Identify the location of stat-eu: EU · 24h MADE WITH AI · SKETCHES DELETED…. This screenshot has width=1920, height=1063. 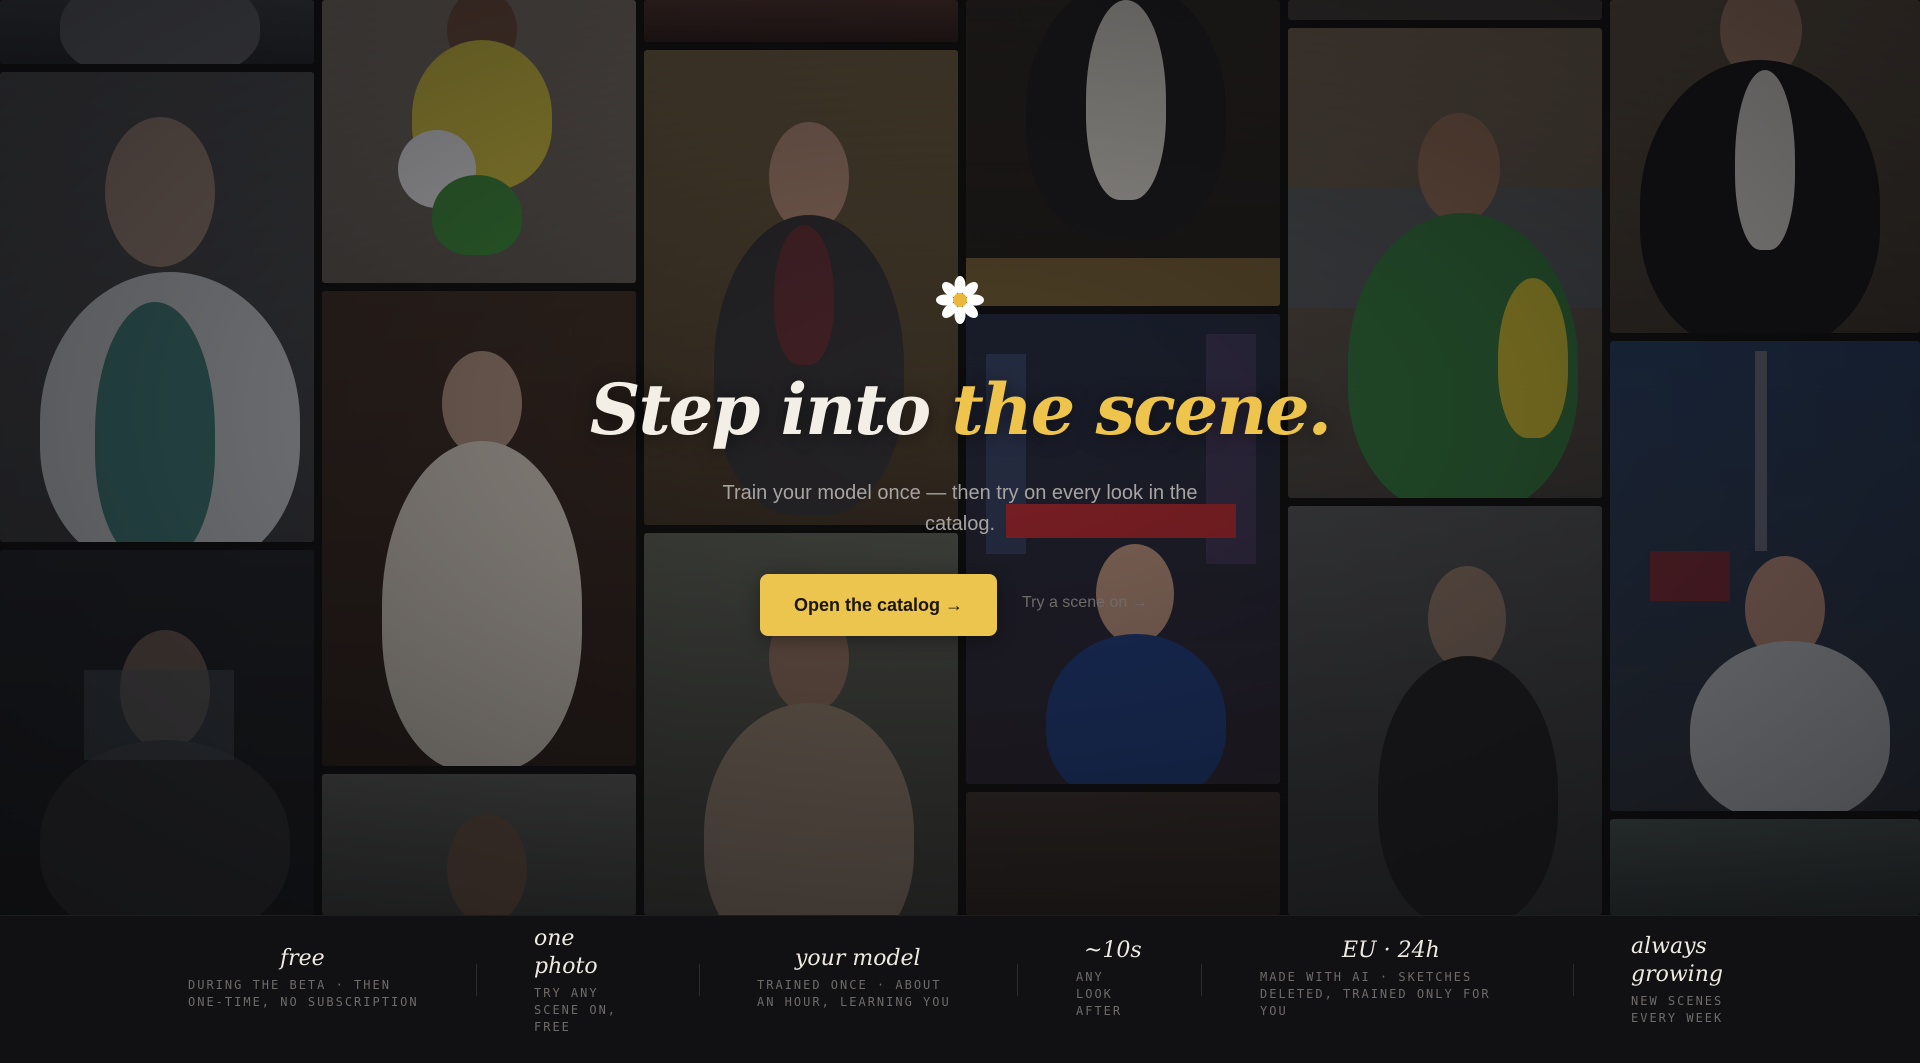
(1385, 978).